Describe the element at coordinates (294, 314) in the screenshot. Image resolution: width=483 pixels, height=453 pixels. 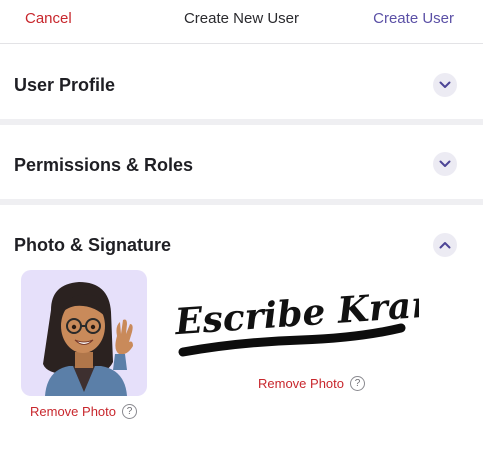
I see `signature-image: Escribe Kramer` at that location.